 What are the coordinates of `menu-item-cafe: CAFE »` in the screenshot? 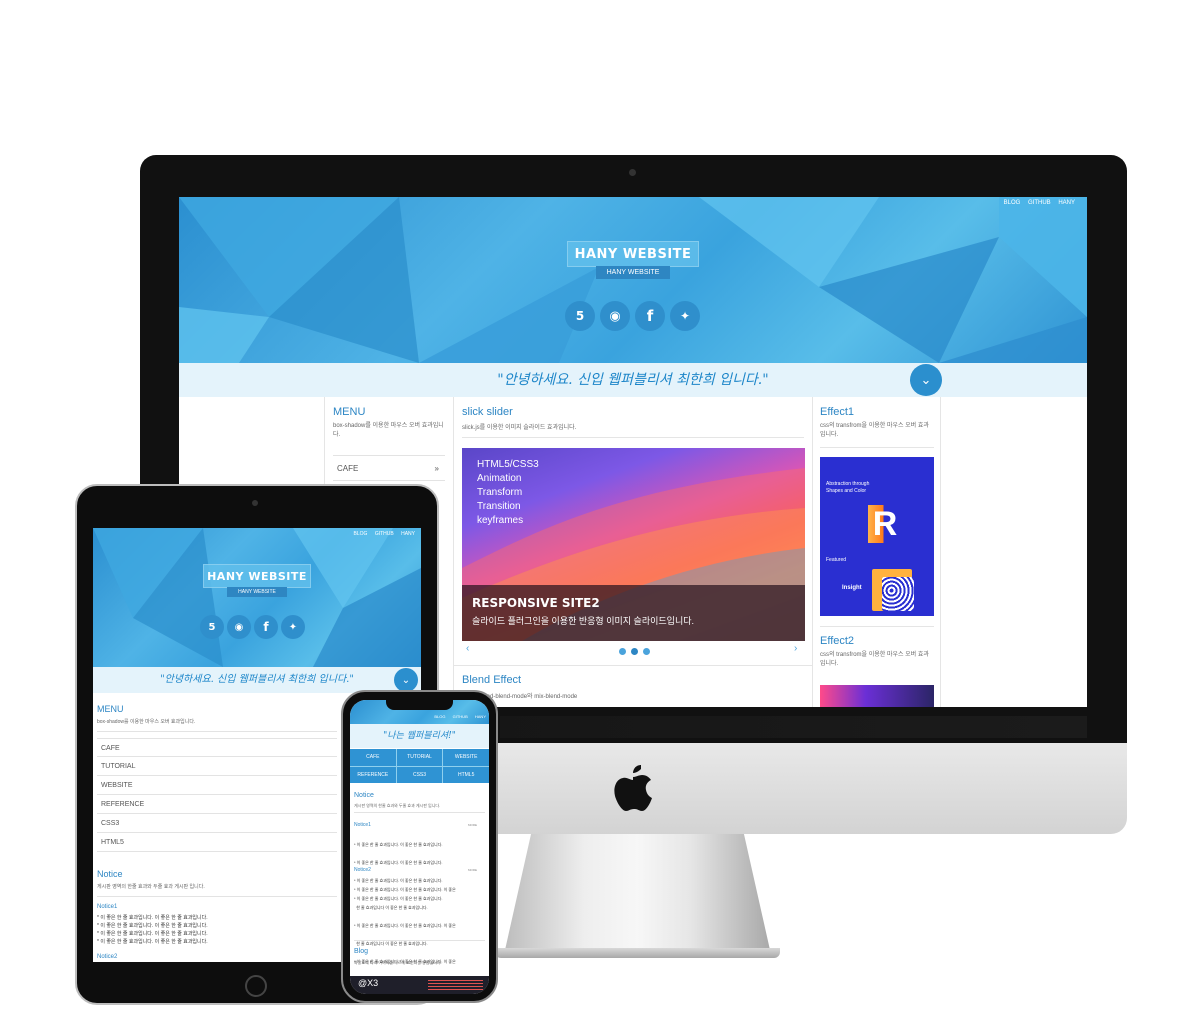 It's located at (389, 468).